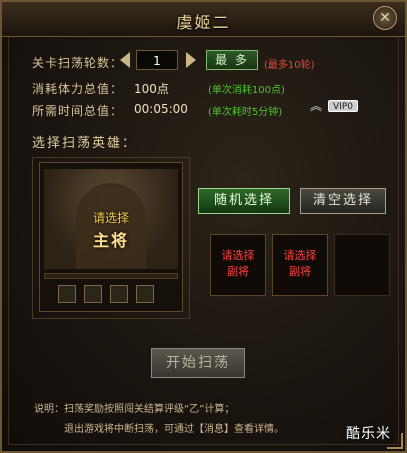 The width and height of the screenshot is (407, 453). What do you see at coordinates (198, 363) in the screenshot?
I see `start-sweep-button: 开始扫荡` at bounding box center [198, 363].